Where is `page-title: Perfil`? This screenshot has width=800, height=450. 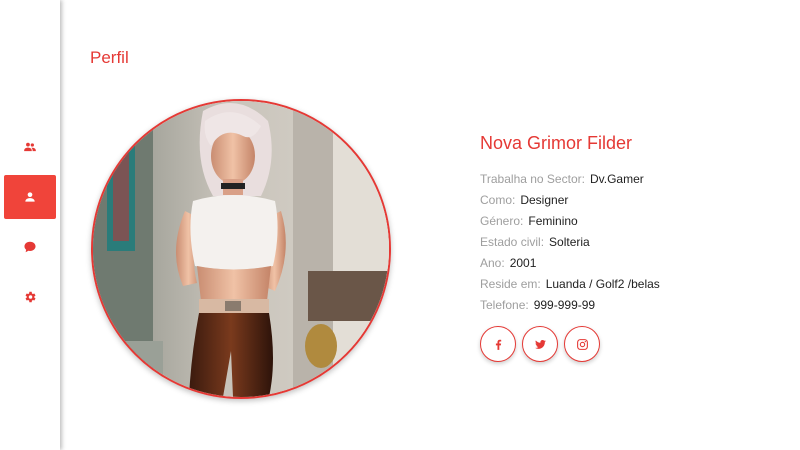
page-title: Perfil is located at coordinates (109, 57).